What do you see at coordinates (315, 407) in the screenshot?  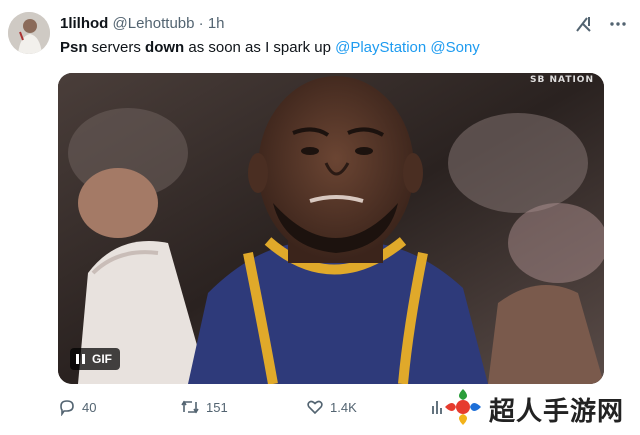 I see `like-icon` at bounding box center [315, 407].